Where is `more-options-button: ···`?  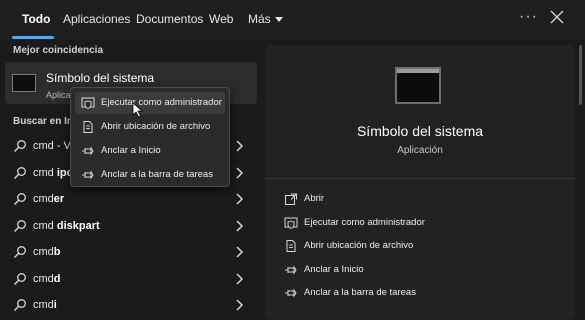
more-options-button: ··· is located at coordinates (528, 17).